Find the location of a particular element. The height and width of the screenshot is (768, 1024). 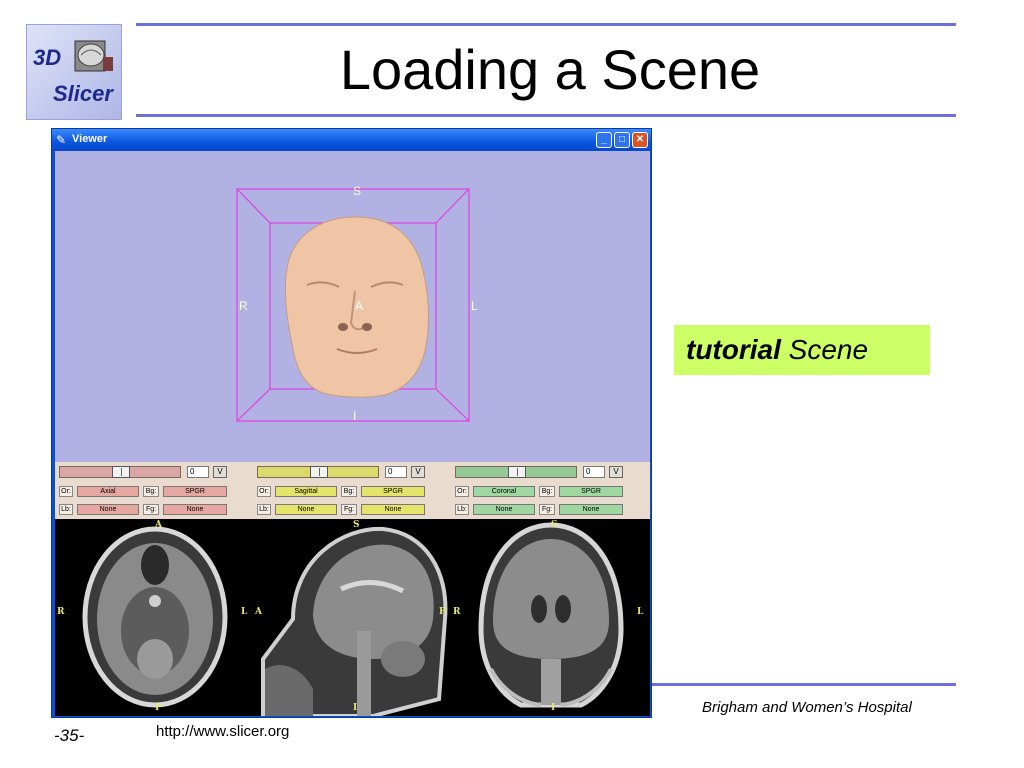

axial-orientation-menu: Axial is located at coordinates (108, 491).